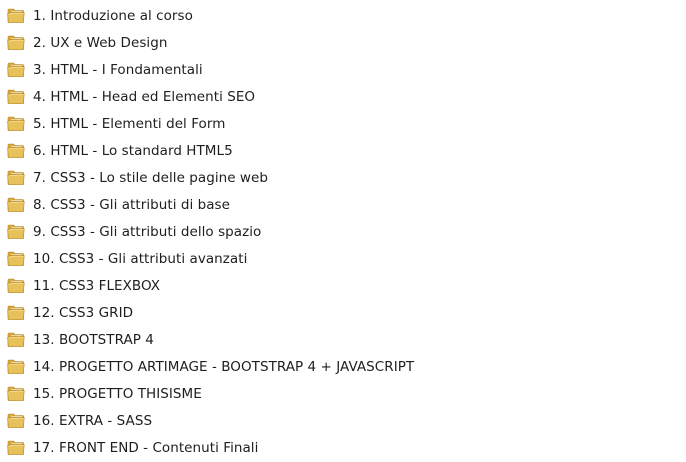 The height and width of the screenshot is (462, 686). I want to click on folder-label: 12. CSS3 GRID, so click(83, 313).